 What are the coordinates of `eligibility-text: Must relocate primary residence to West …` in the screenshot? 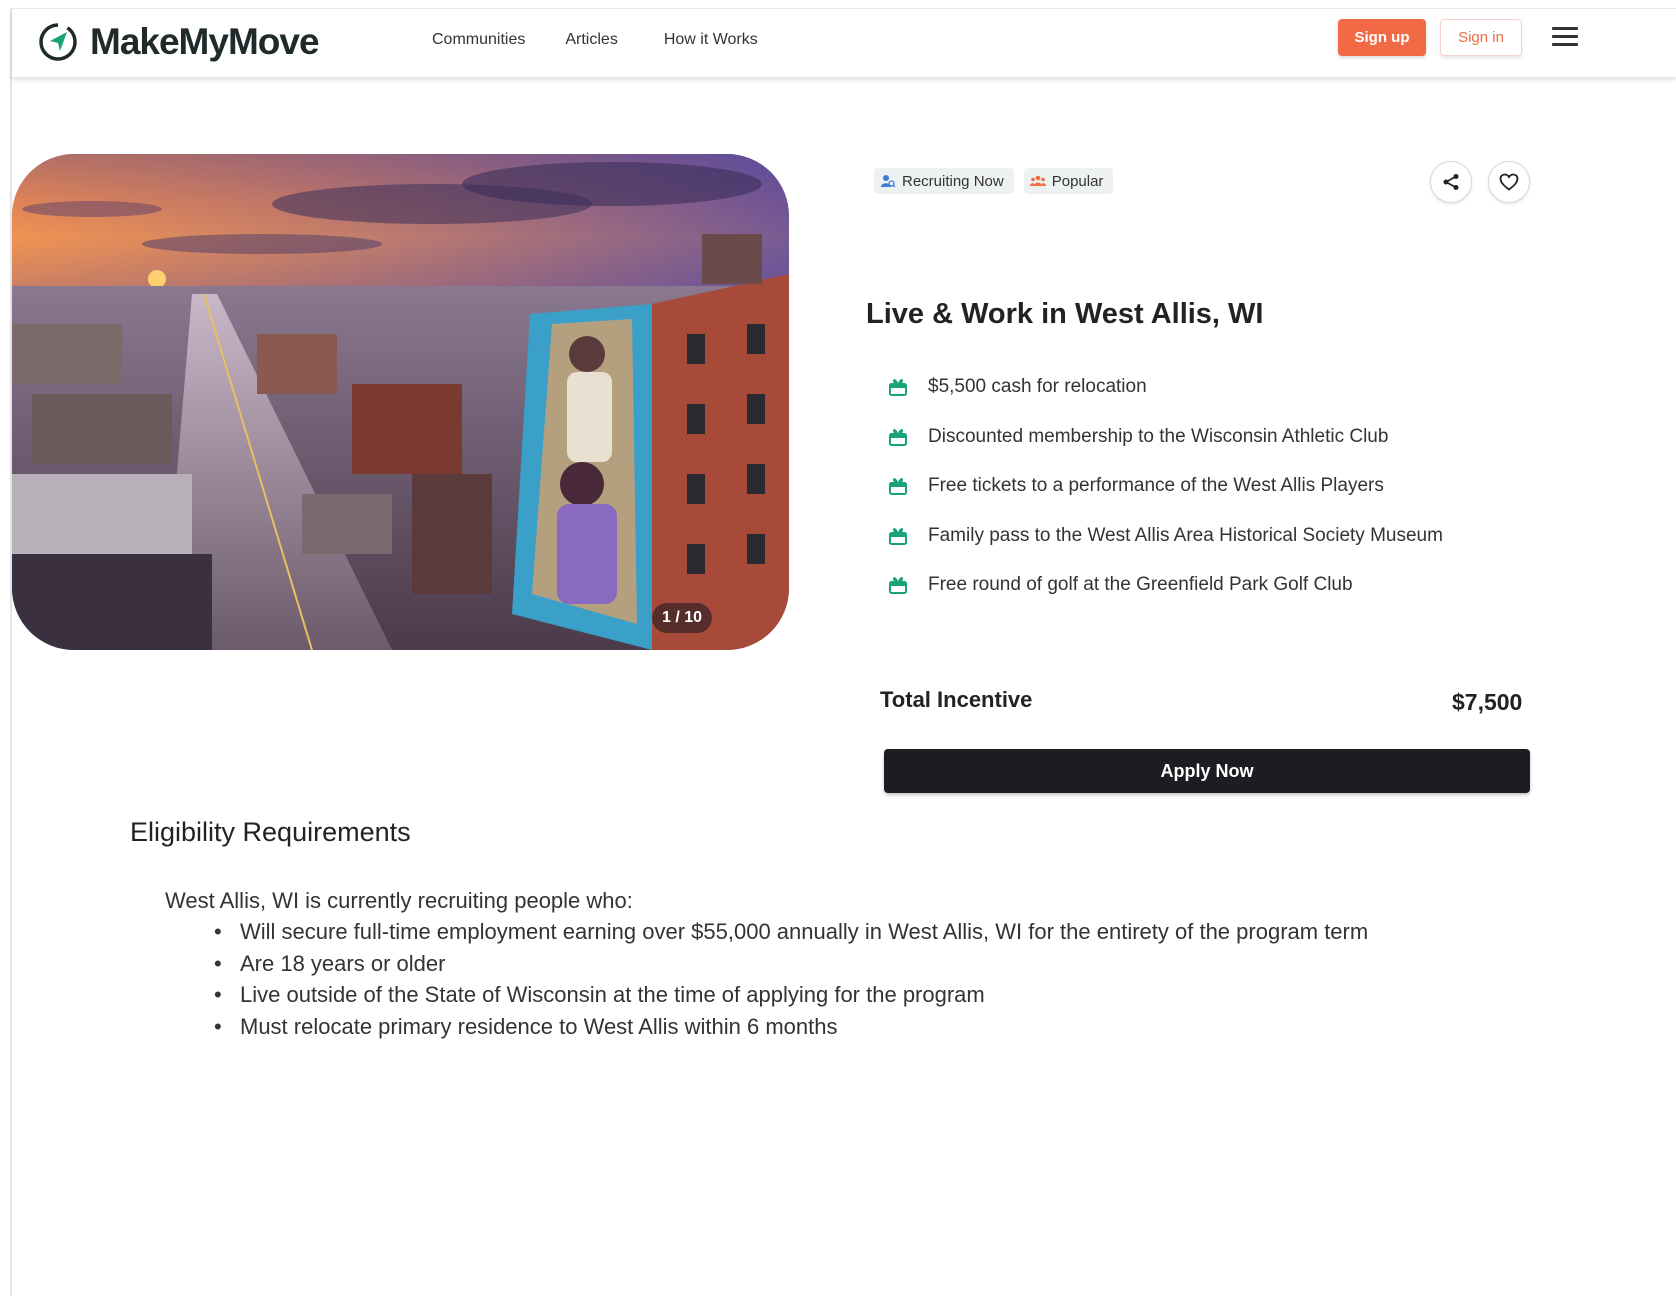 It's located at (539, 1026).